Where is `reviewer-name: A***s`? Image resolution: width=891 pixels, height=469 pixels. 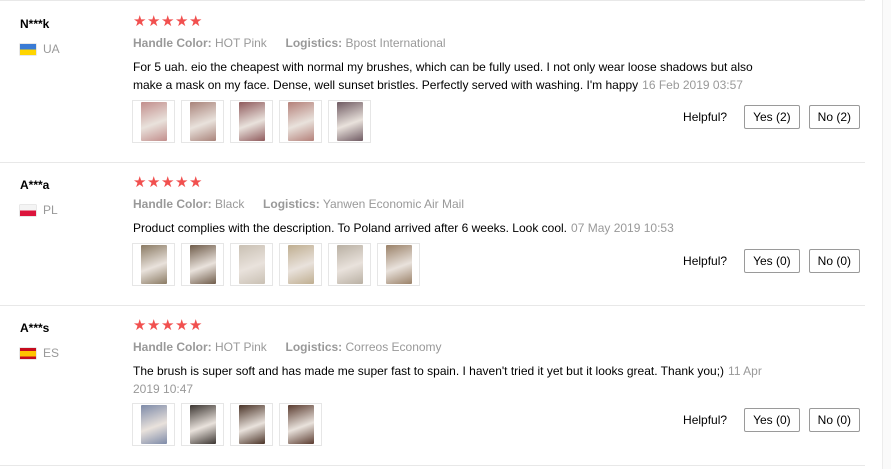 reviewer-name: A***s is located at coordinates (35, 328).